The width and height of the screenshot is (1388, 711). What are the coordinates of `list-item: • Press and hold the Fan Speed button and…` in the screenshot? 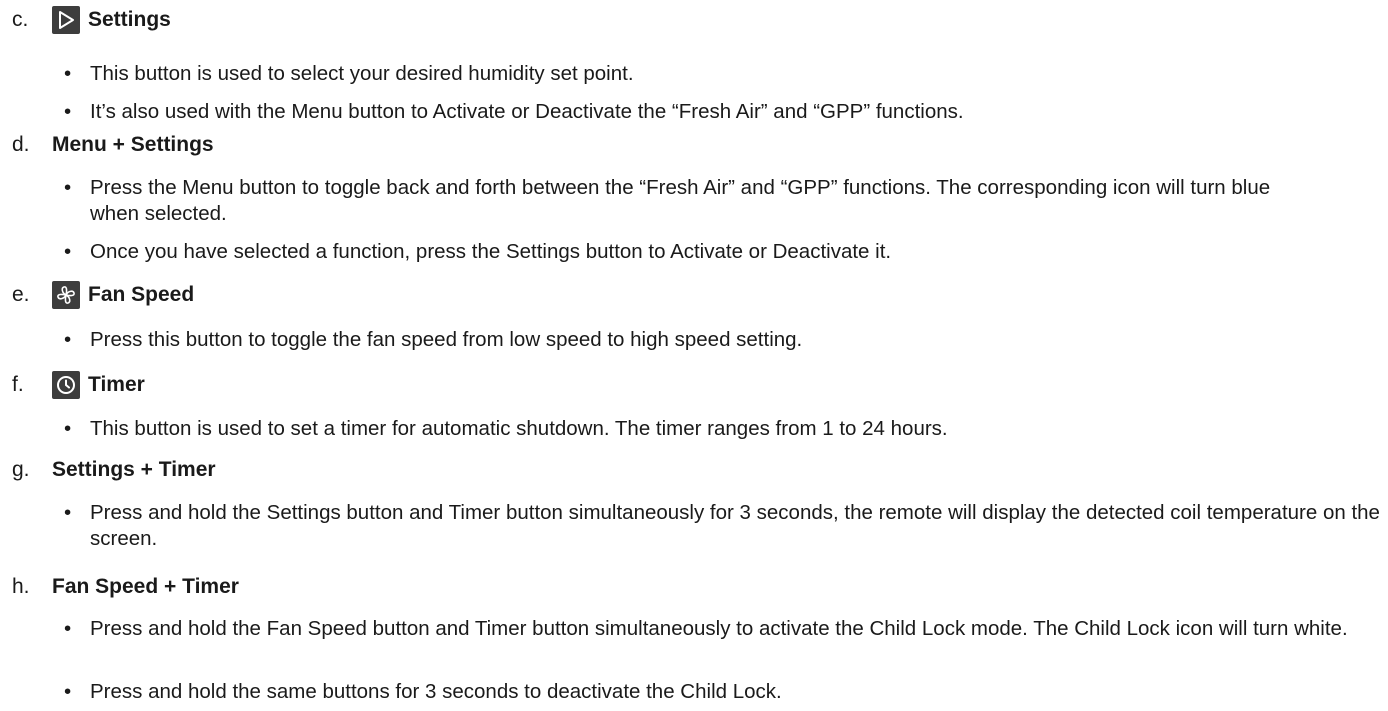 It's located at (706, 628).